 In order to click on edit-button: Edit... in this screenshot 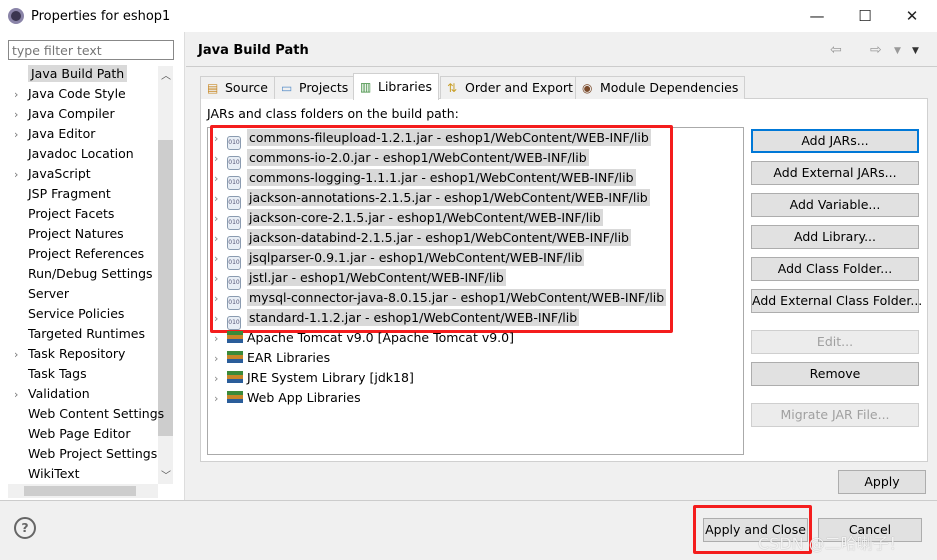, I will do `click(835, 342)`.